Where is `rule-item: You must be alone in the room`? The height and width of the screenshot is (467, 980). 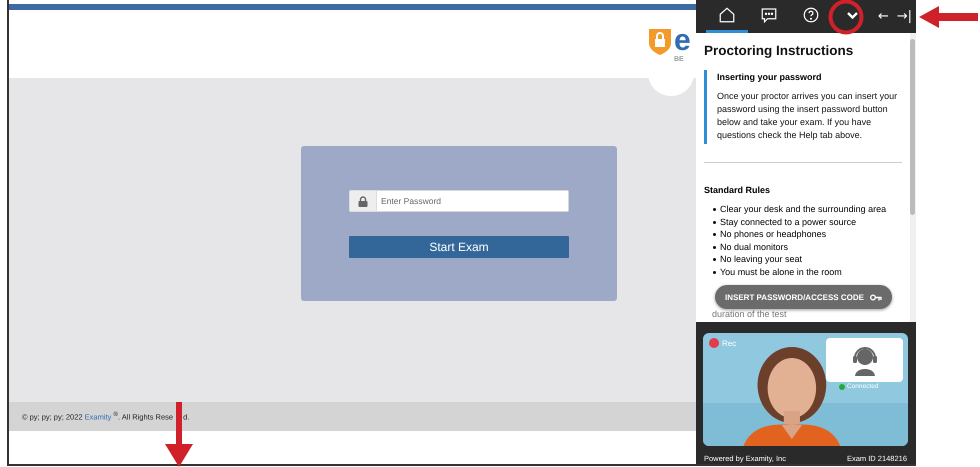 rule-item: You must be alone in the room is located at coordinates (807, 272).